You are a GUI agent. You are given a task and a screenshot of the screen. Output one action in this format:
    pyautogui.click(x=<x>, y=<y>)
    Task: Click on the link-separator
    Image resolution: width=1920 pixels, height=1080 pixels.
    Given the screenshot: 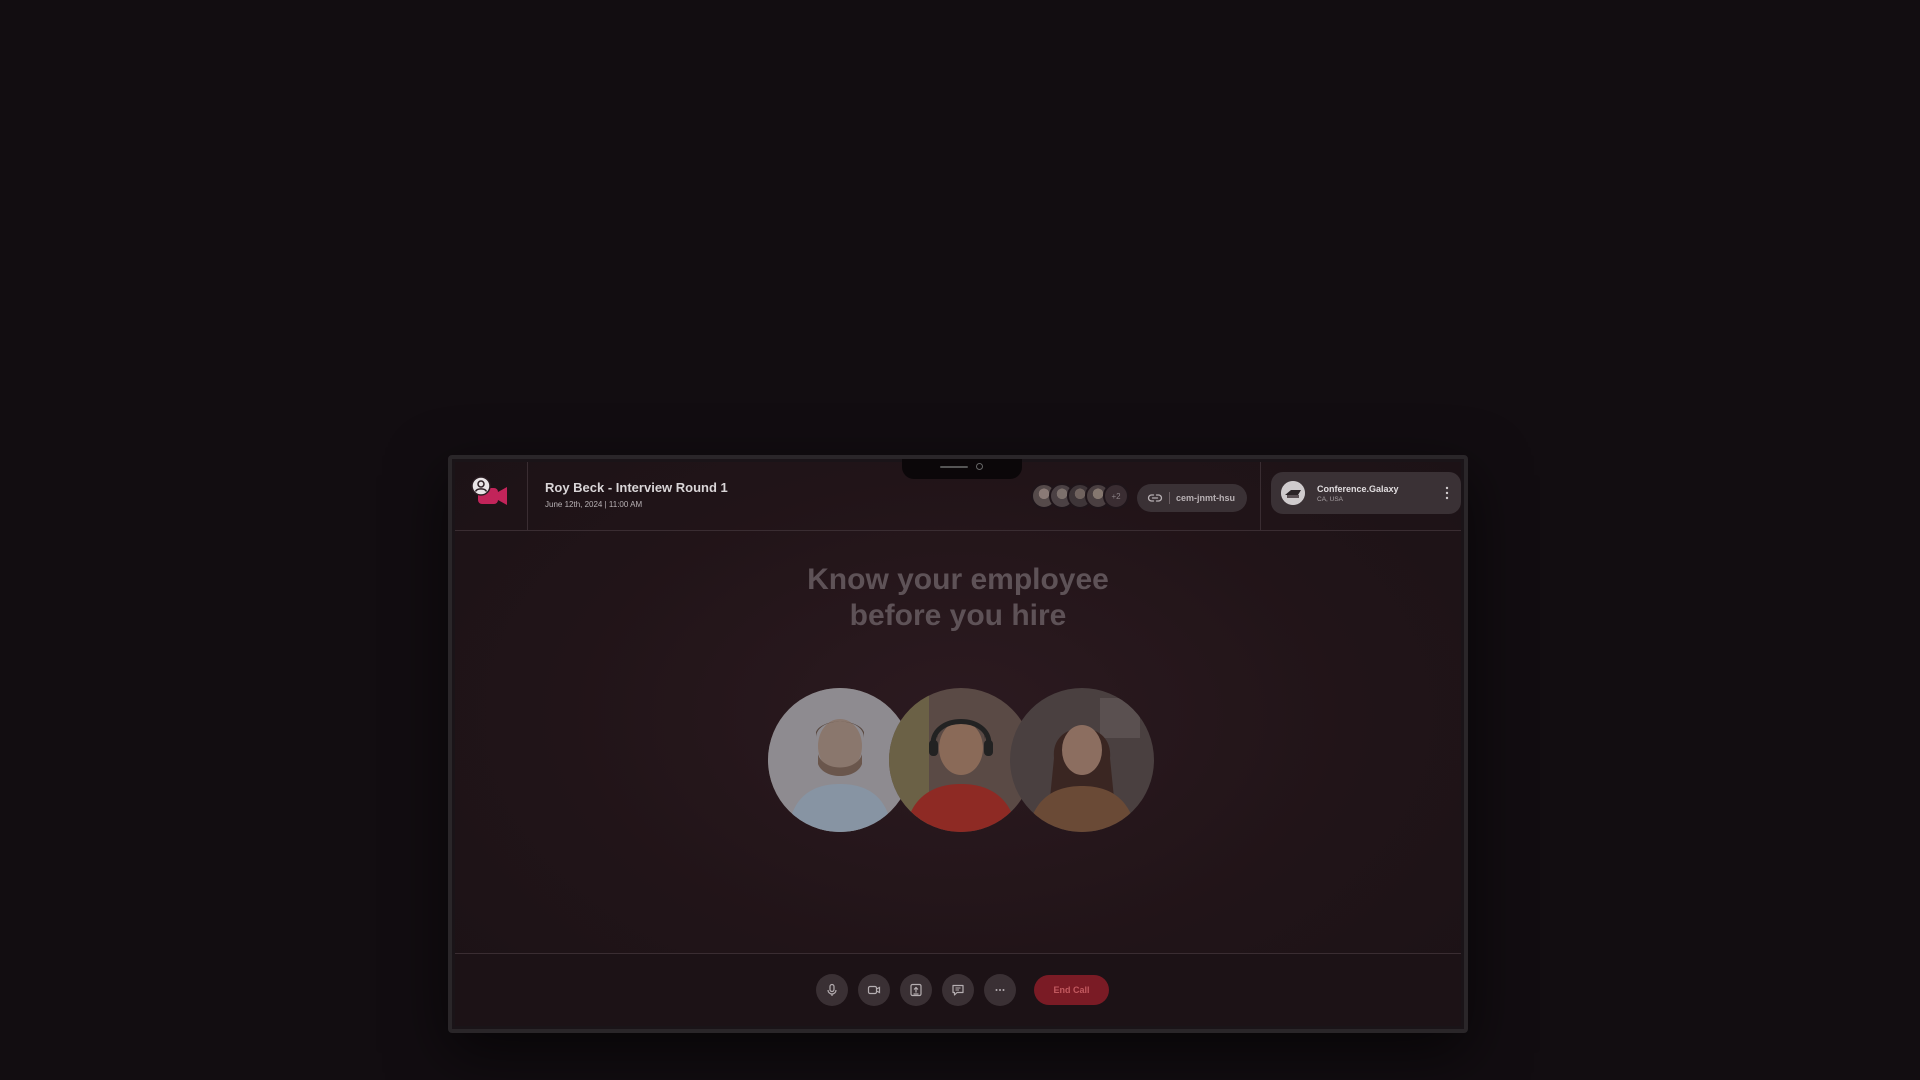 What is the action you would take?
    pyautogui.click(x=1169, y=498)
    